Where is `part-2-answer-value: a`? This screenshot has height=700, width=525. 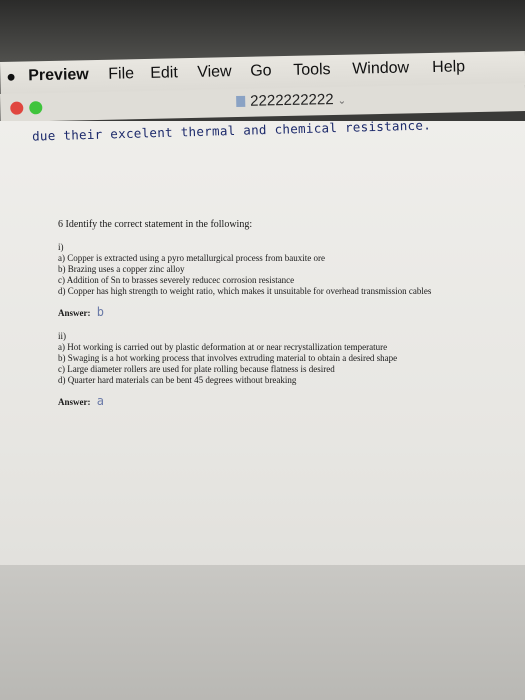
part-2-answer-value: a is located at coordinates (100, 401).